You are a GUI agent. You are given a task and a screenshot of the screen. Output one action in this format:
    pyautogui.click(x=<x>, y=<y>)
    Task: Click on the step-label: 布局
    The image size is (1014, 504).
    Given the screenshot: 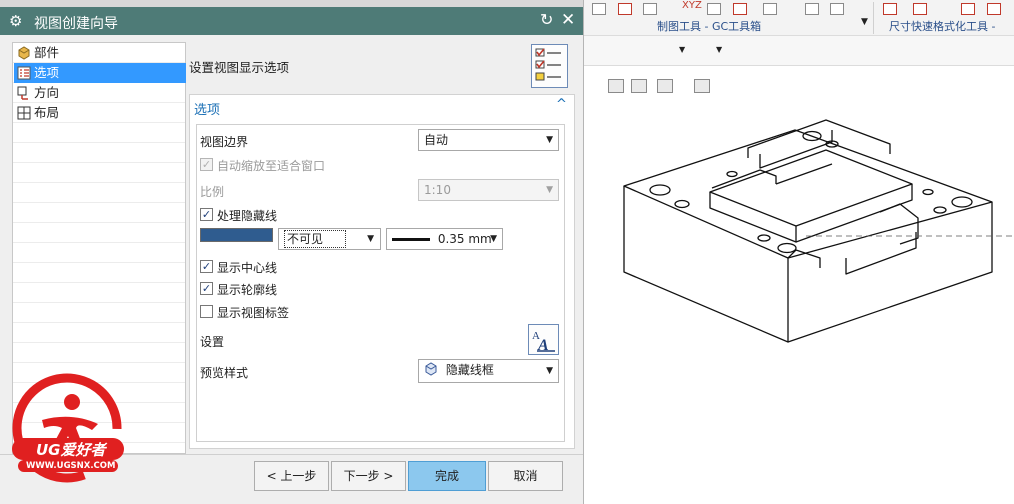 What is the action you would take?
    pyautogui.click(x=47, y=112)
    